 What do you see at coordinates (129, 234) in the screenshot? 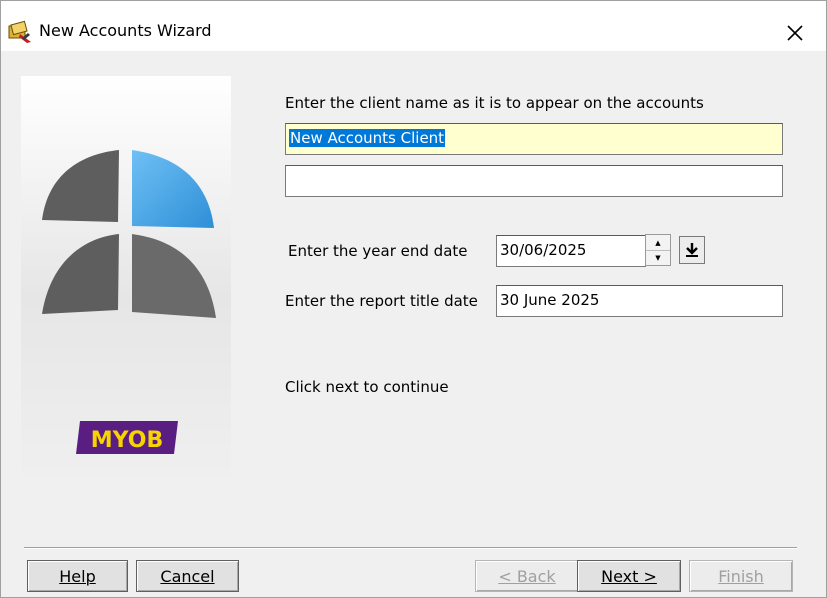
I see `wizard-logo-icon` at bounding box center [129, 234].